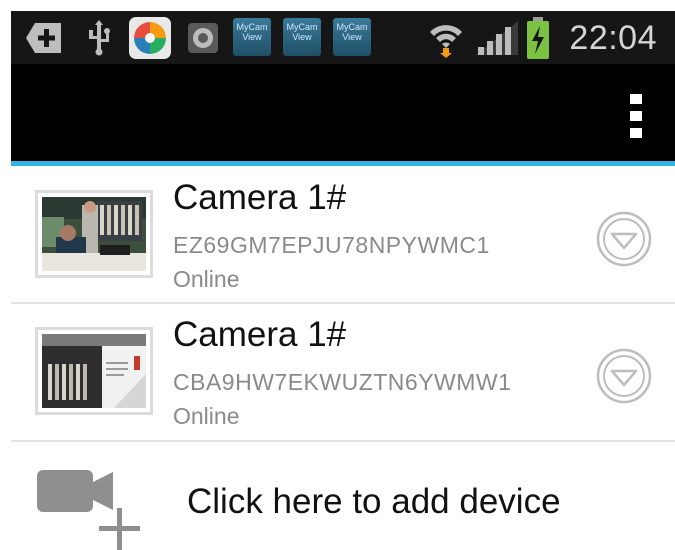 The image size is (675, 550). I want to click on app-icon, so click(150, 38).